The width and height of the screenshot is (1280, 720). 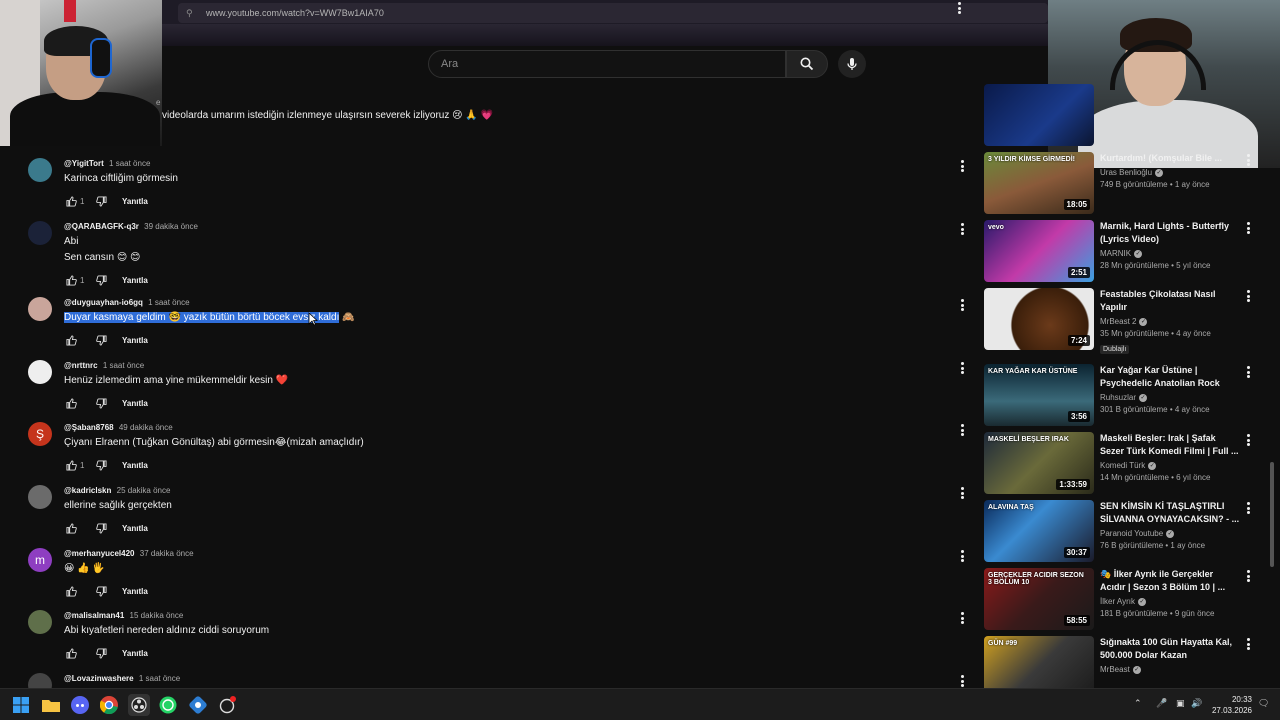 What do you see at coordinates (1122, 465) in the screenshot?
I see `video-channel: Komedi Türk` at bounding box center [1122, 465].